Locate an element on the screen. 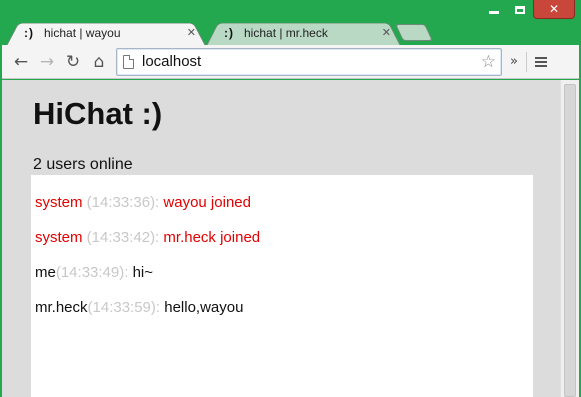 Image resolution: width=581 pixels, height=397 pixels. minimize-icon is located at coordinates (494, 12).